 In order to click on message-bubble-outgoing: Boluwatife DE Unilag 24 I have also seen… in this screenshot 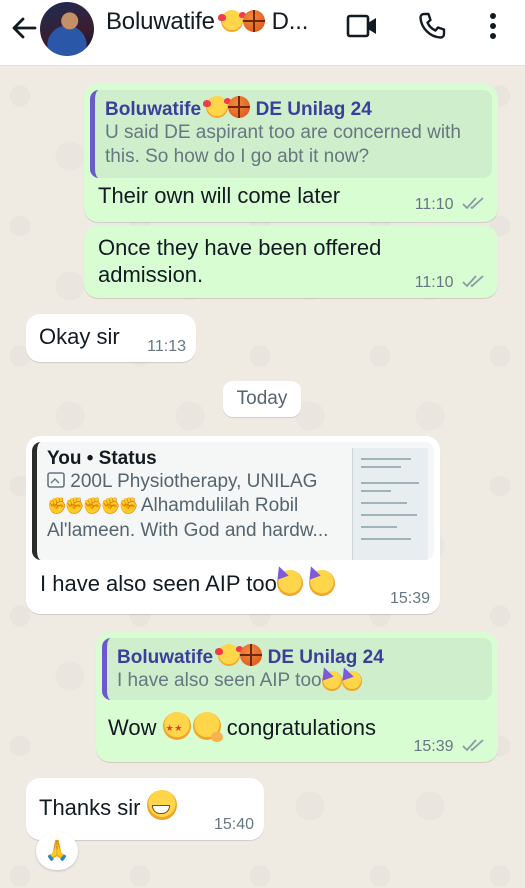, I will do `click(297, 697)`.